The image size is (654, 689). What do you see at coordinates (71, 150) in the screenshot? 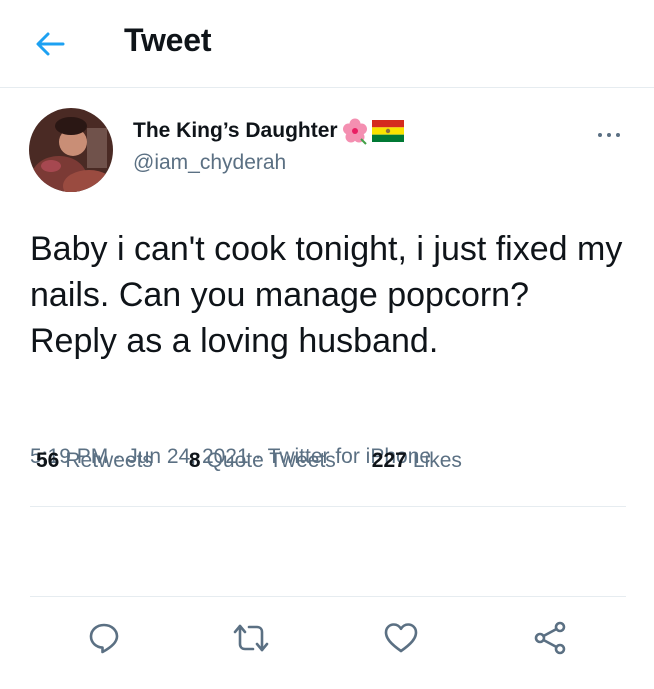
I see `avatar` at bounding box center [71, 150].